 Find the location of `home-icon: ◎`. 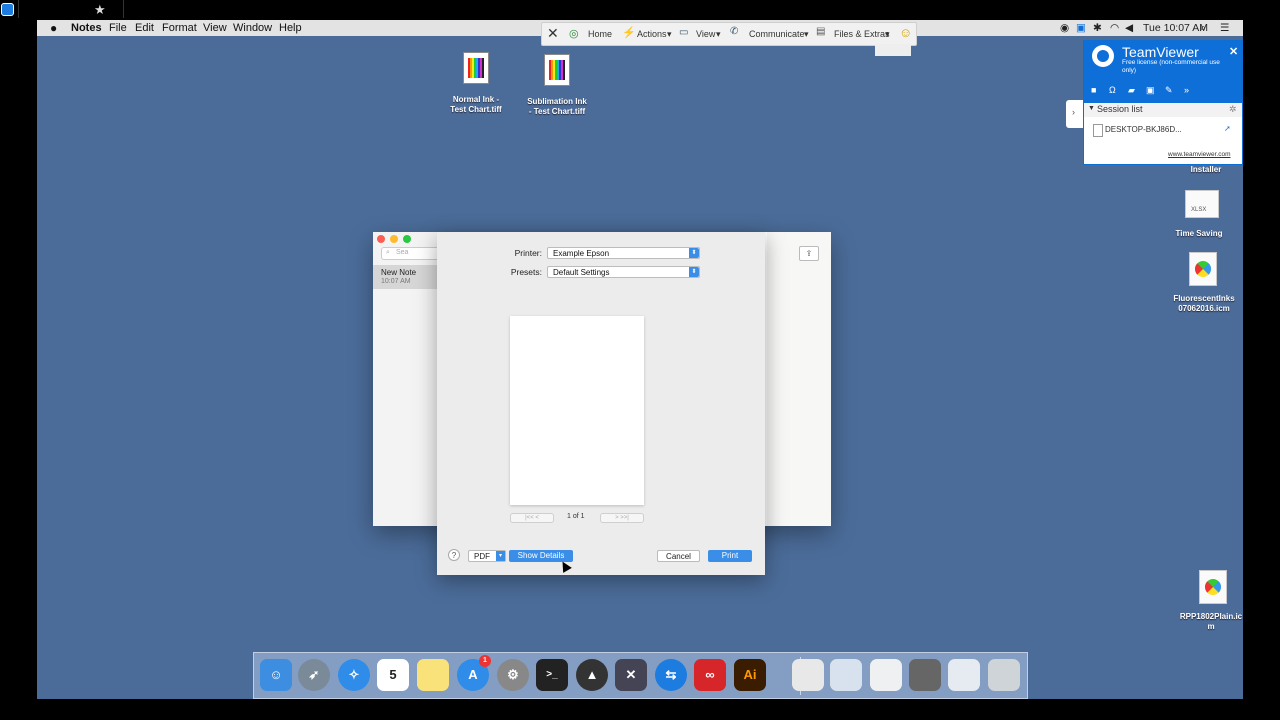

home-icon: ◎ is located at coordinates (574, 33).